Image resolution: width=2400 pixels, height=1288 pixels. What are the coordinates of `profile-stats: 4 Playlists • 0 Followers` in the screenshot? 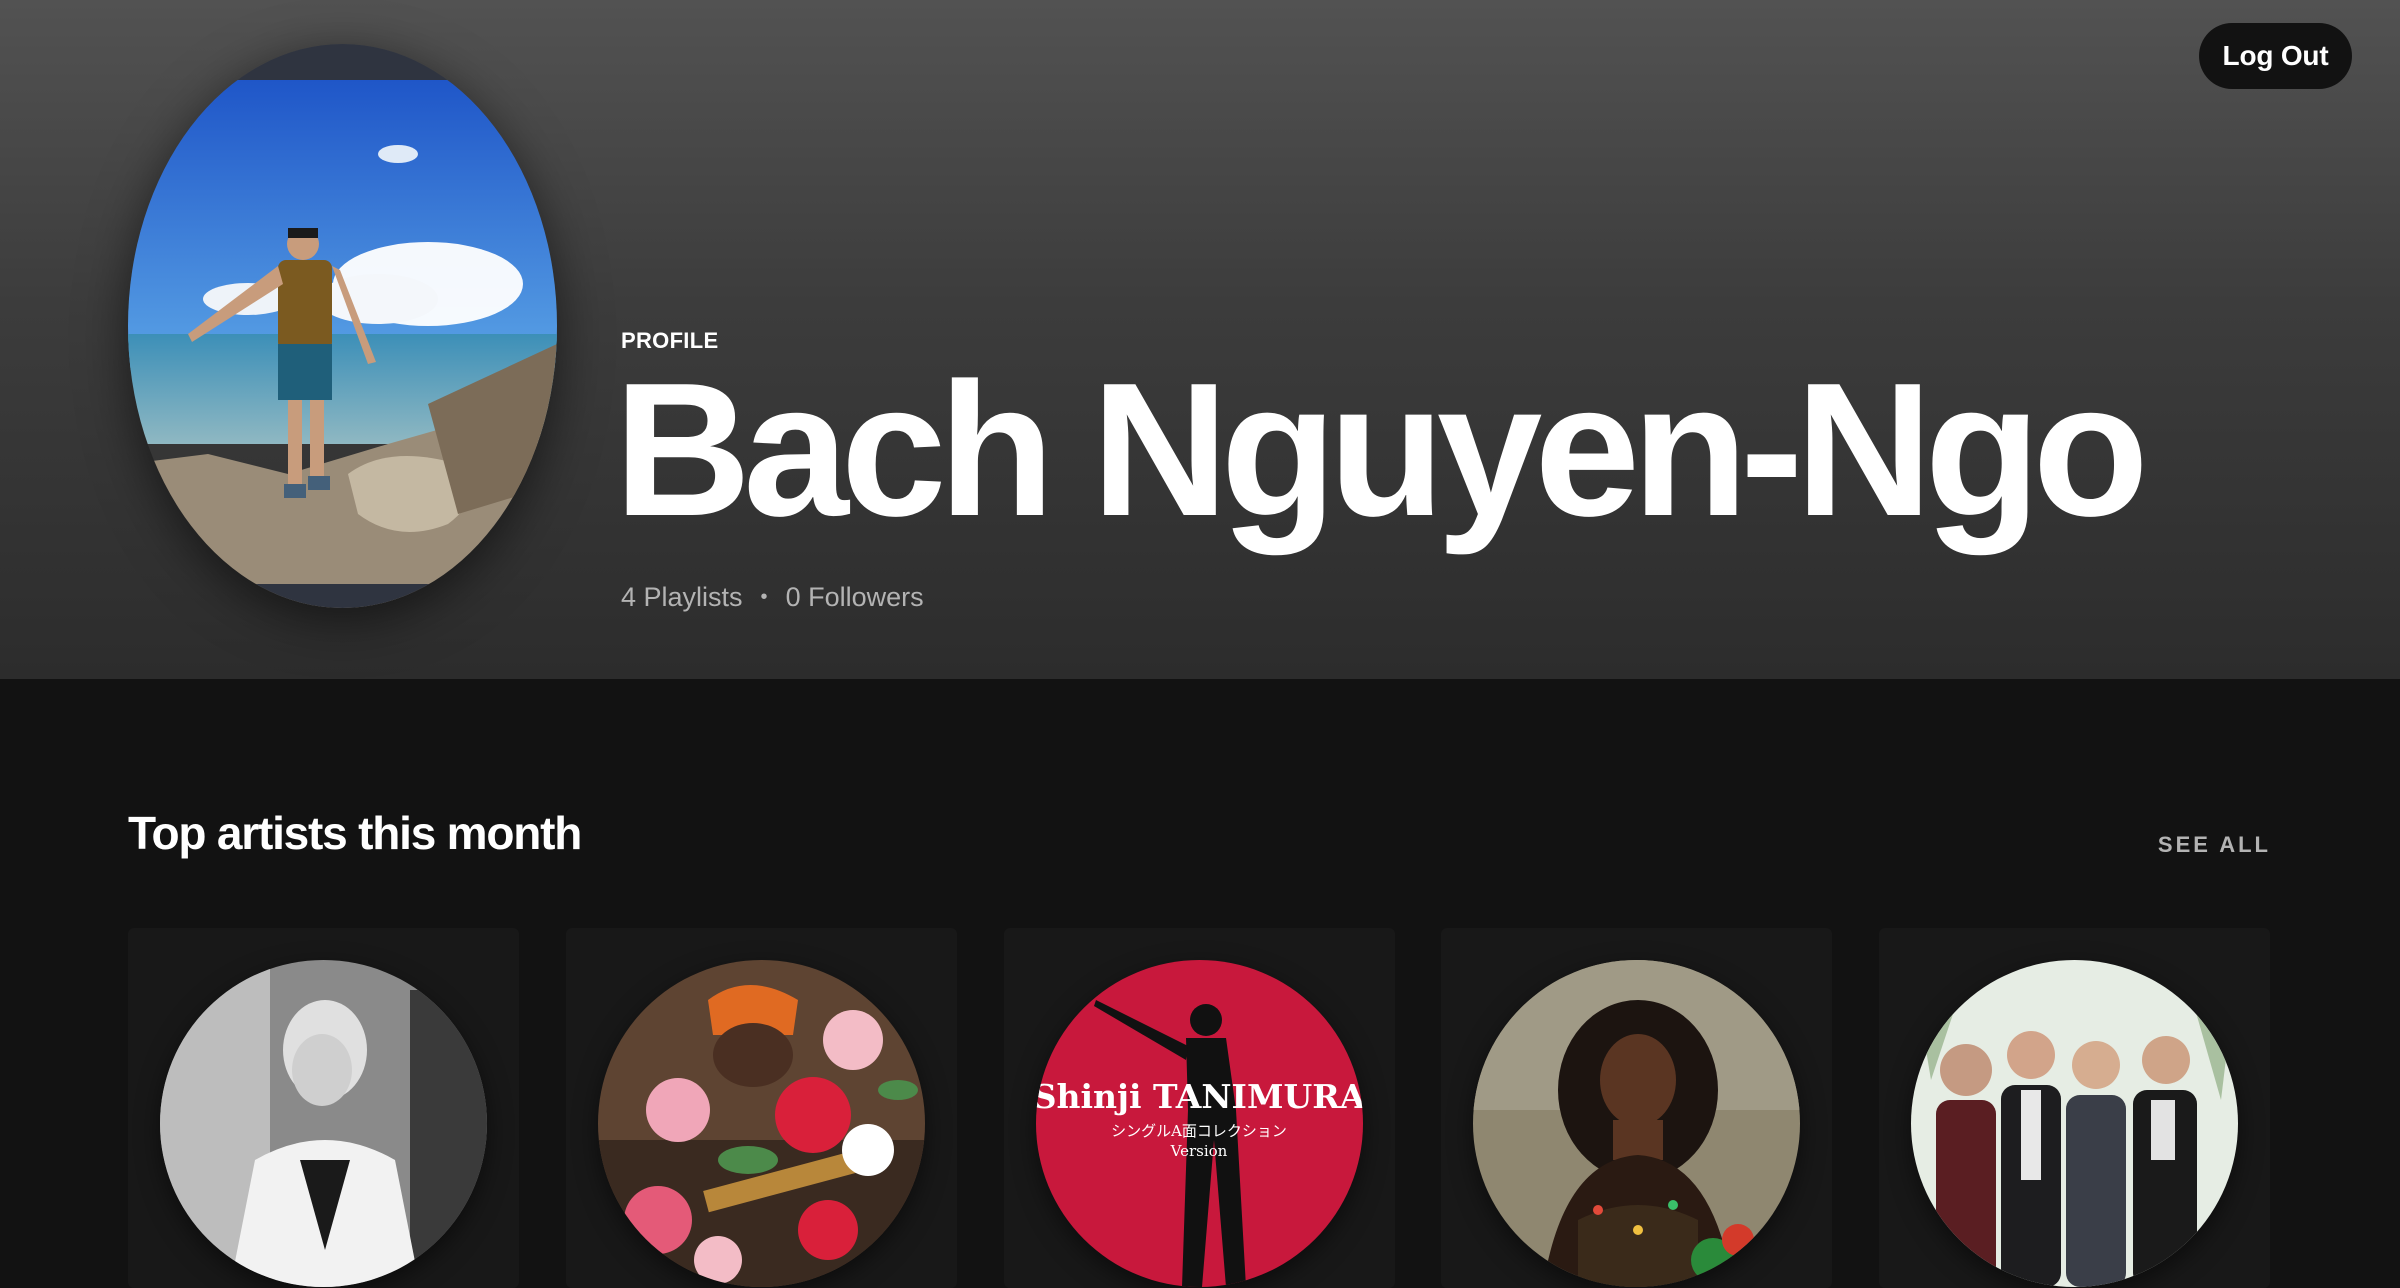 It's located at (772, 597).